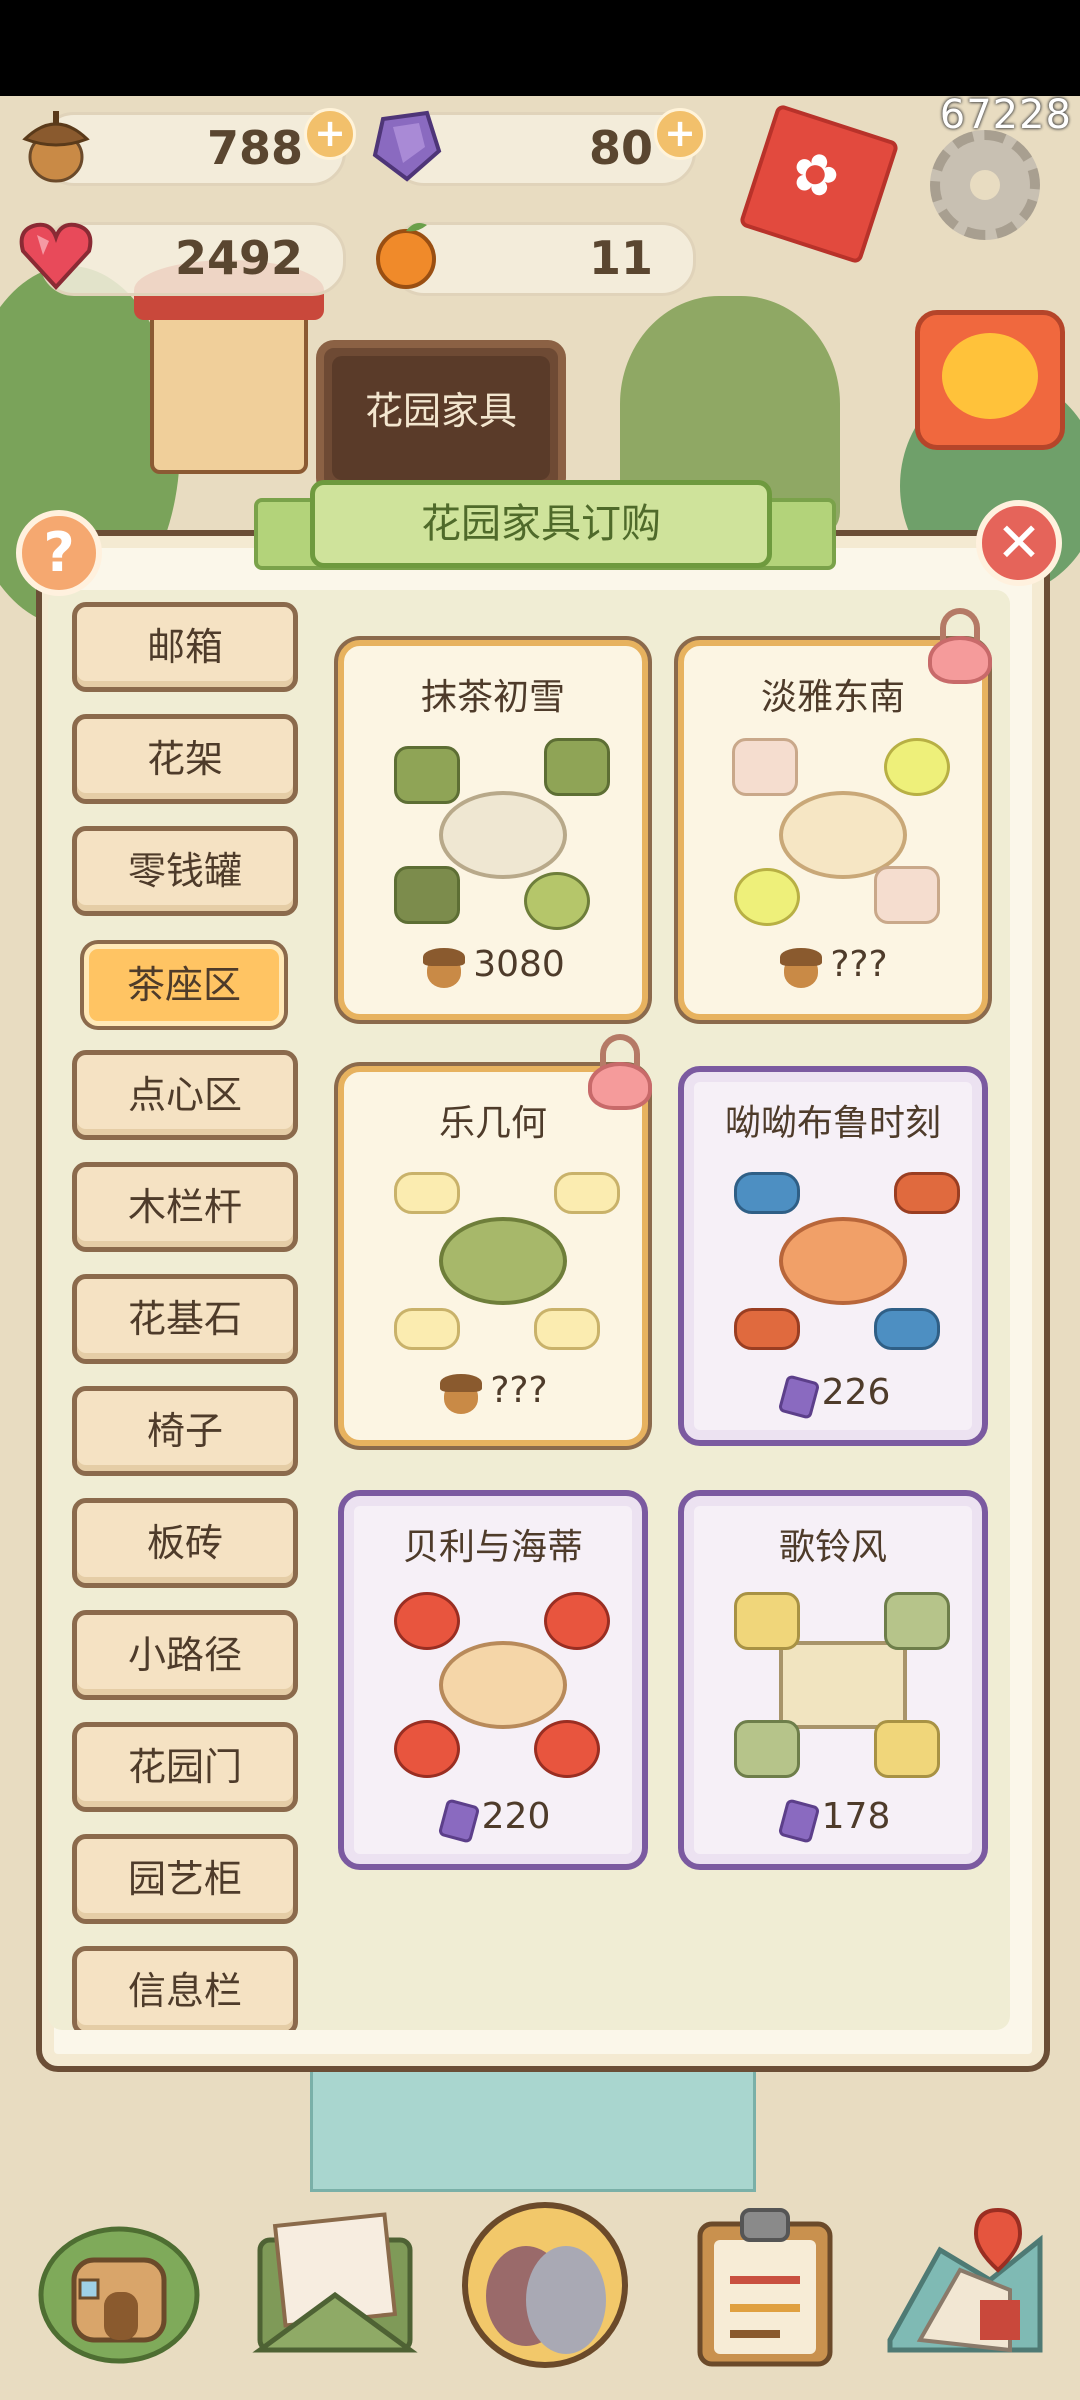 This screenshot has width=1080, height=2400. I want to click on heart-counter: 2492, so click(182, 259).